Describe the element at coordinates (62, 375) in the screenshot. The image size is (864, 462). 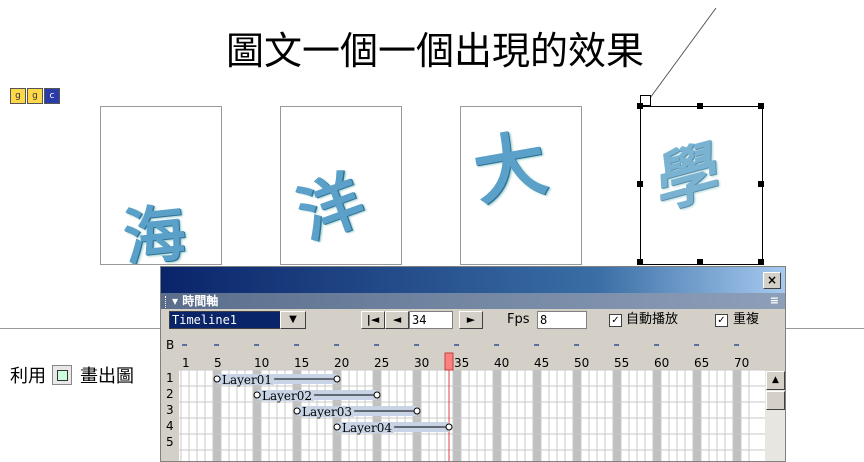
I see `frame-tool-icon` at that location.